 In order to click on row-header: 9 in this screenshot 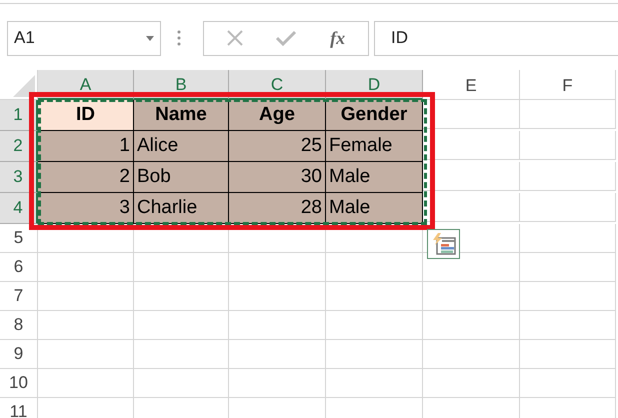, I will do `click(19, 354)`.